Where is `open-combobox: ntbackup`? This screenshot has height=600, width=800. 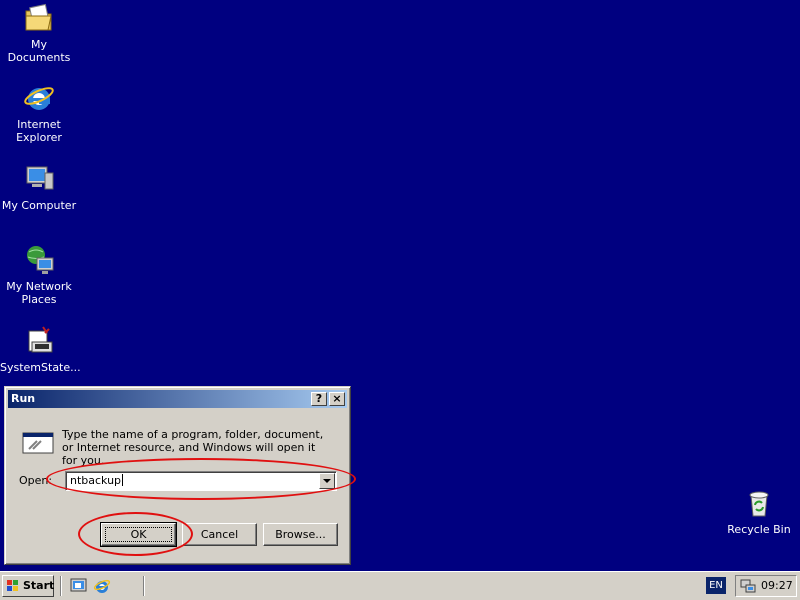 open-combobox: ntbackup is located at coordinates (201, 481).